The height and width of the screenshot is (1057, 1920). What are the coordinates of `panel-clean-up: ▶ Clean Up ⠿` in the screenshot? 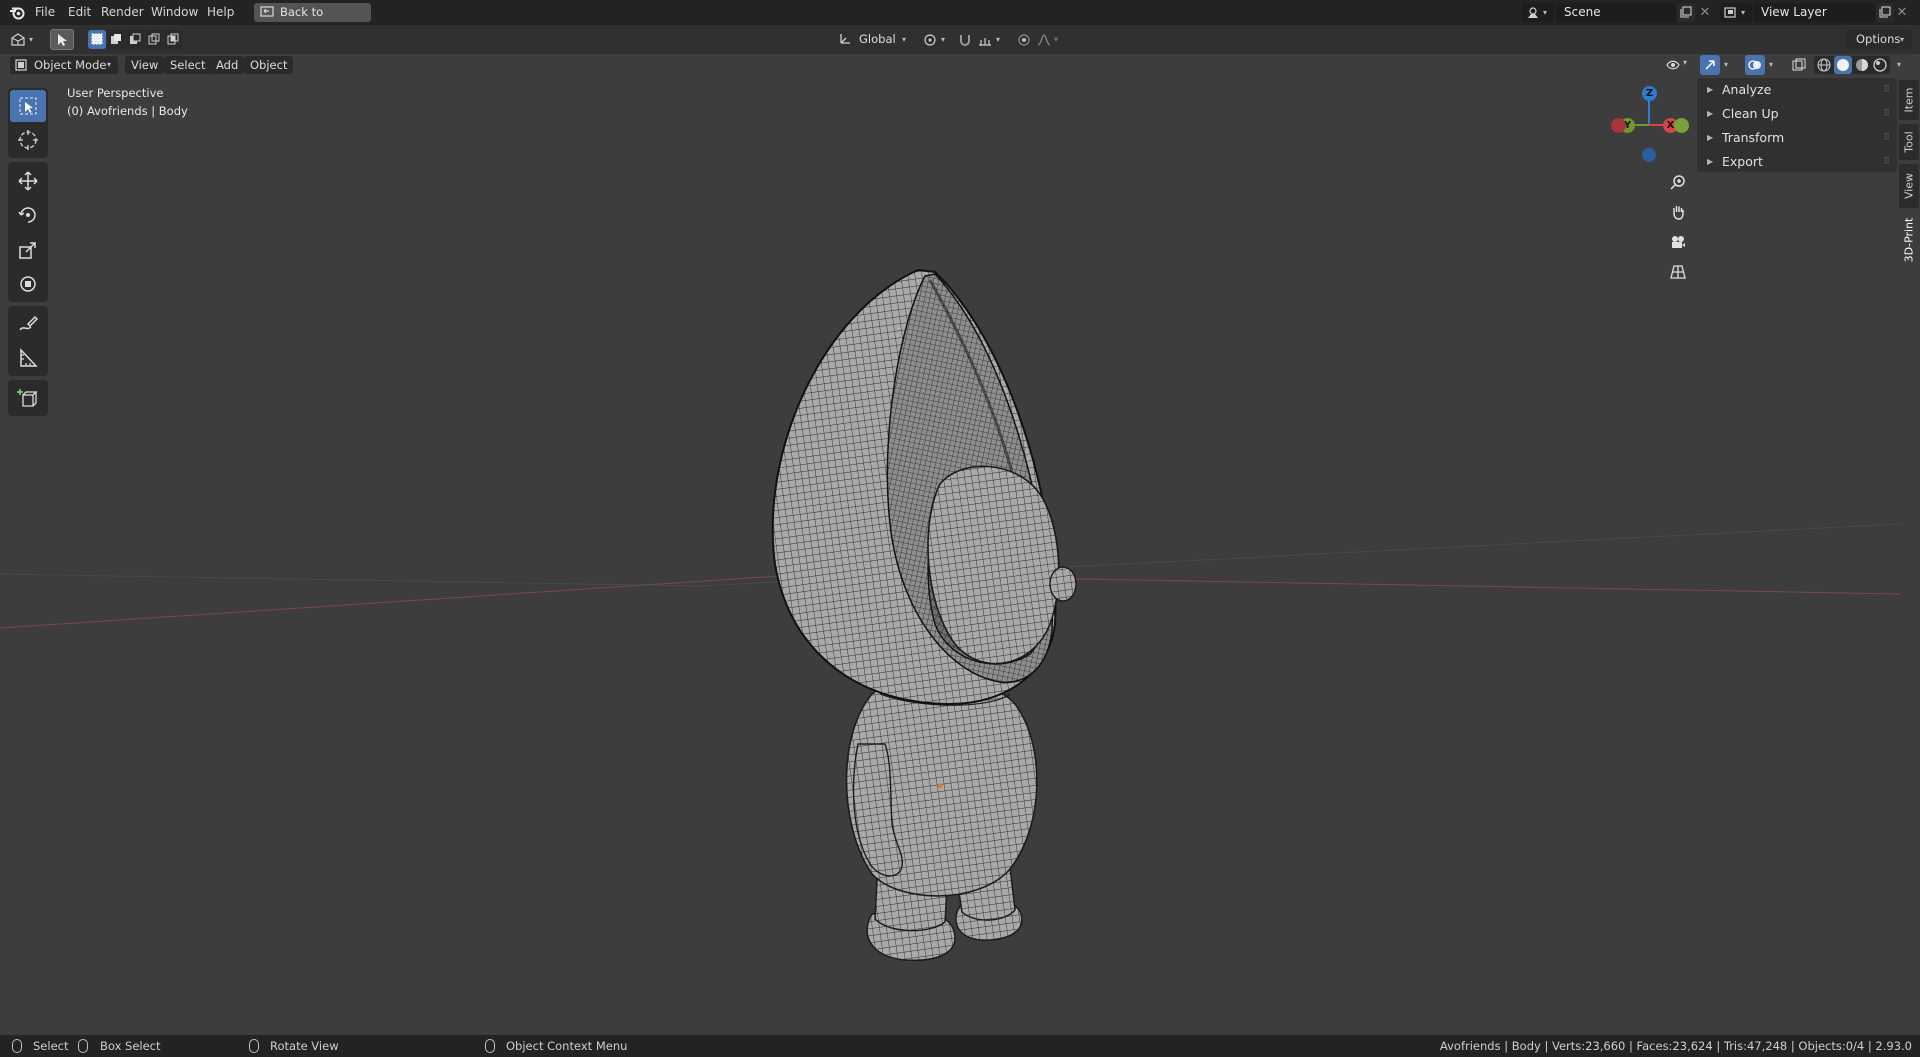 It's located at (1797, 114).